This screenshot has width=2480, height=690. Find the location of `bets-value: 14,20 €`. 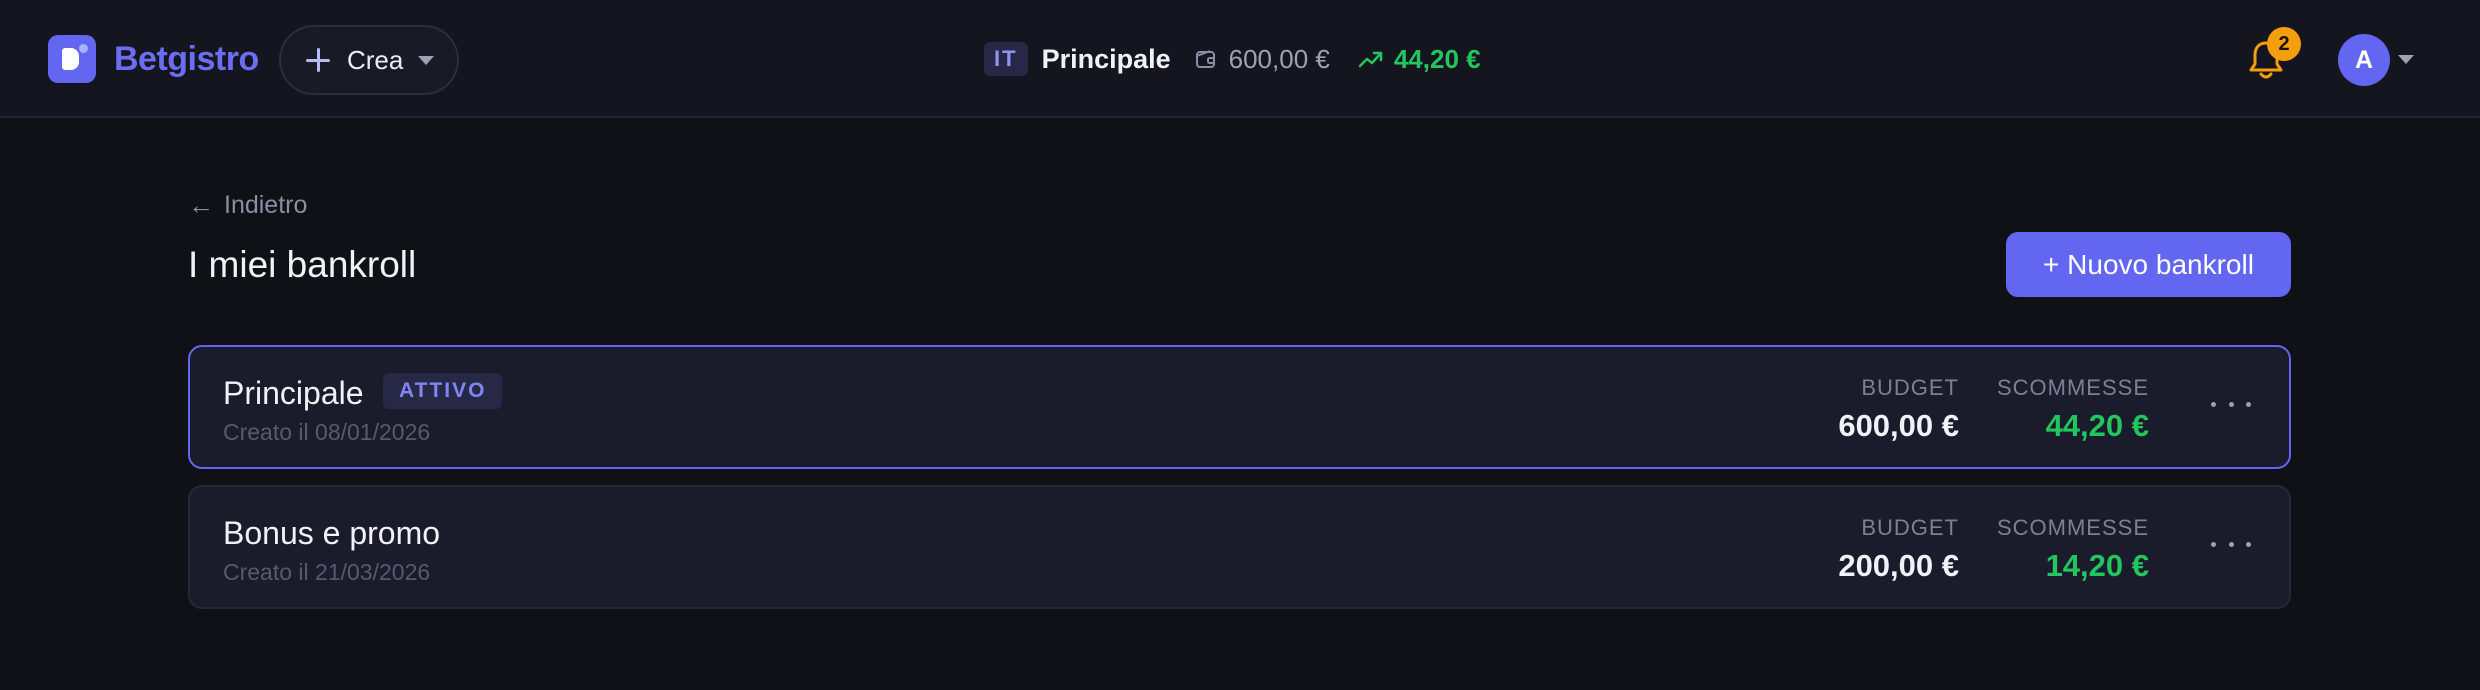

bets-value: 14,20 € is located at coordinates (2097, 565).